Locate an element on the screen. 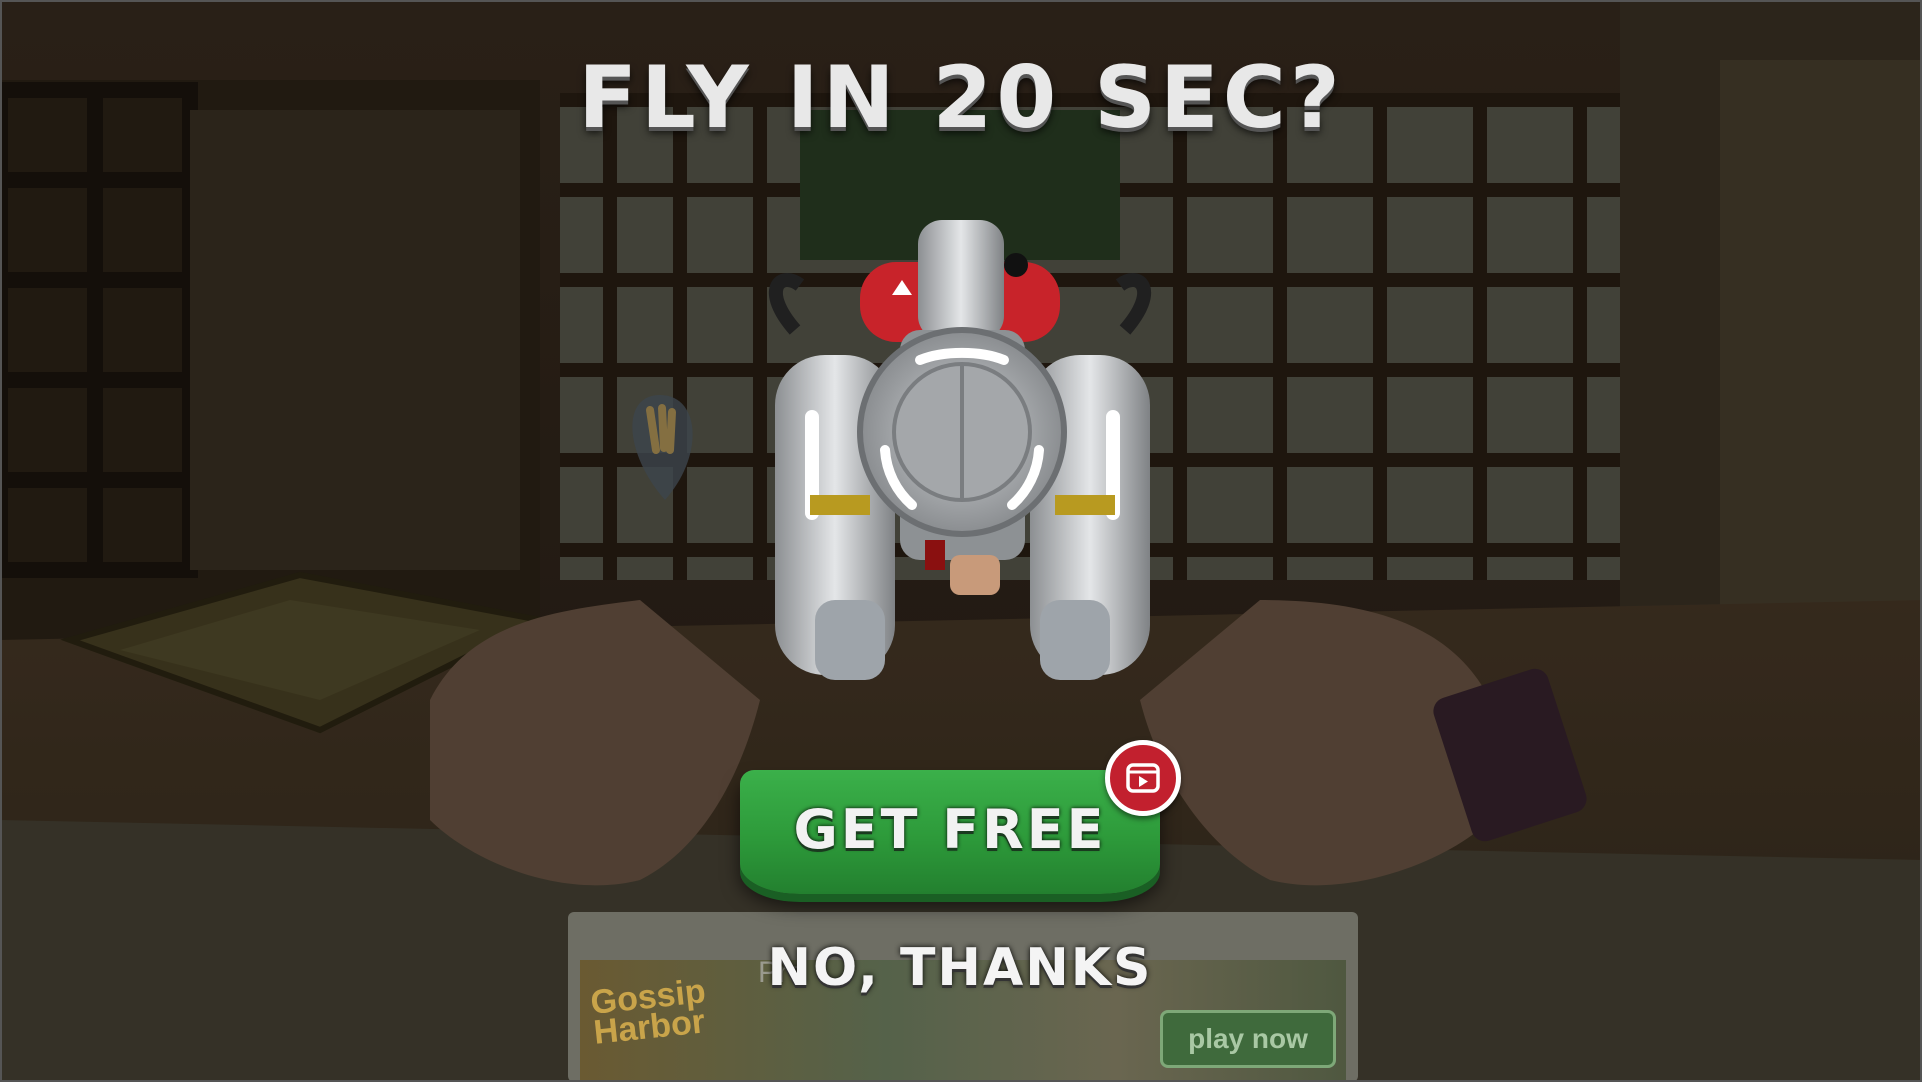 The width and height of the screenshot is (1922, 1082). offer-title: FLY IN 20 SEC? is located at coordinates (961, 98).